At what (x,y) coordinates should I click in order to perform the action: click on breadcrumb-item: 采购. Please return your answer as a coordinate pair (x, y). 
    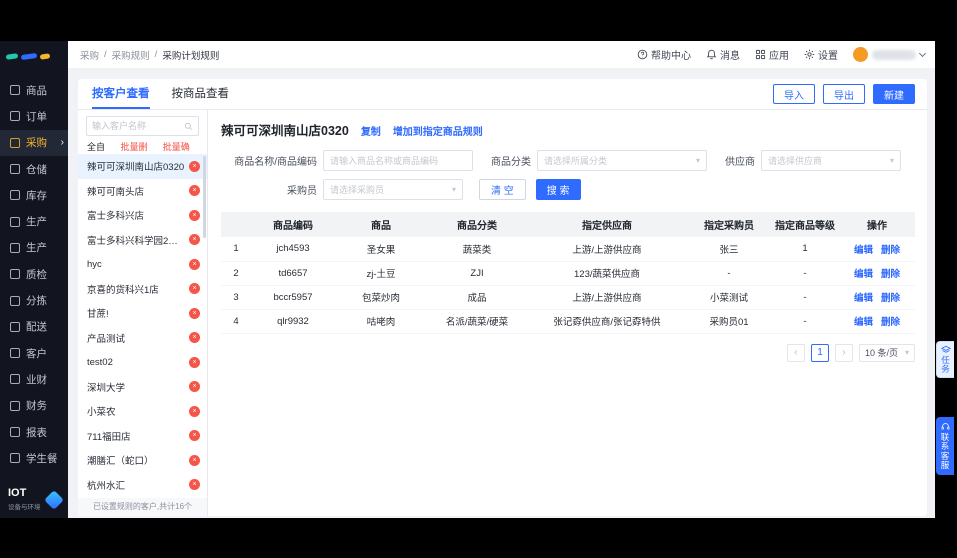
    Looking at the image, I should click on (89, 55).